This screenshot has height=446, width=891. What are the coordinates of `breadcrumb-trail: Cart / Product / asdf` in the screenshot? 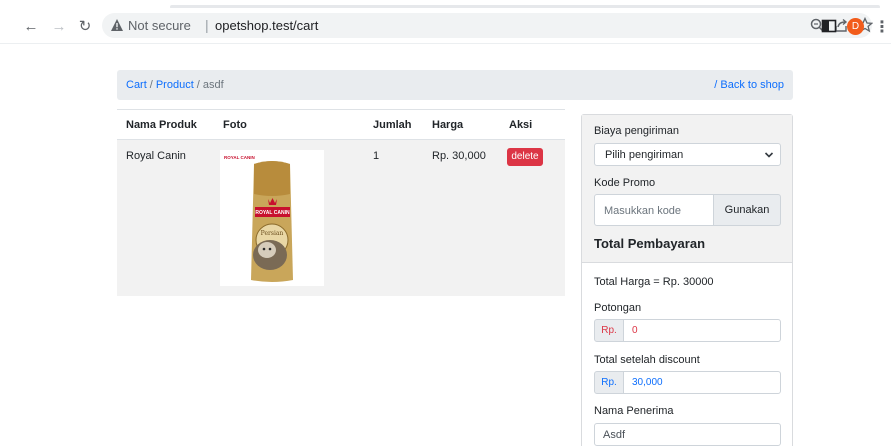 It's located at (175, 85).